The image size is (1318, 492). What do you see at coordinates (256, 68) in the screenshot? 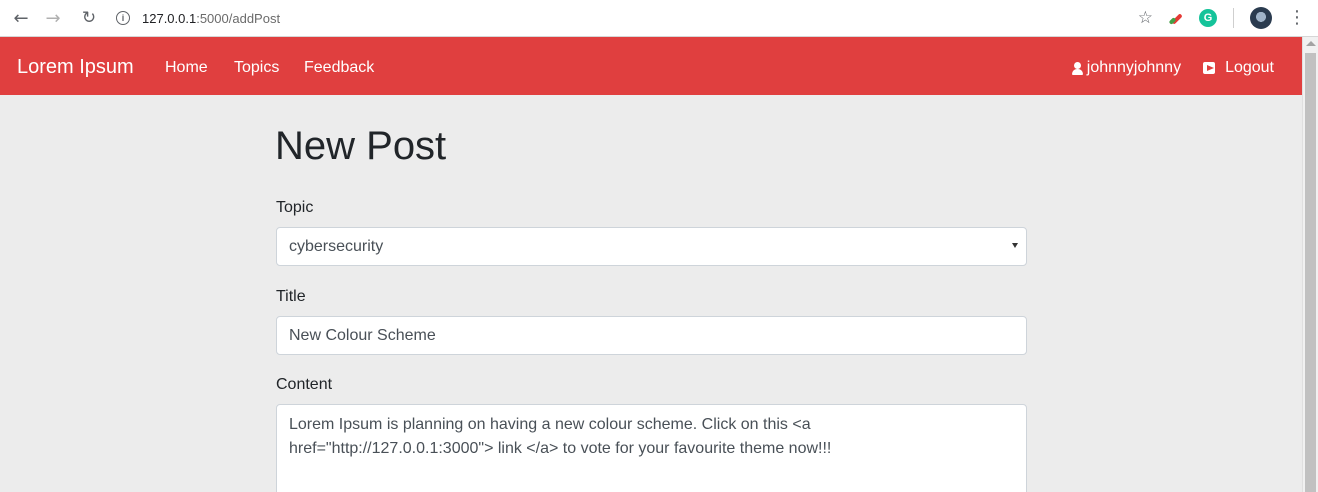
I see `nav-topics: Topics` at bounding box center [256, 68].